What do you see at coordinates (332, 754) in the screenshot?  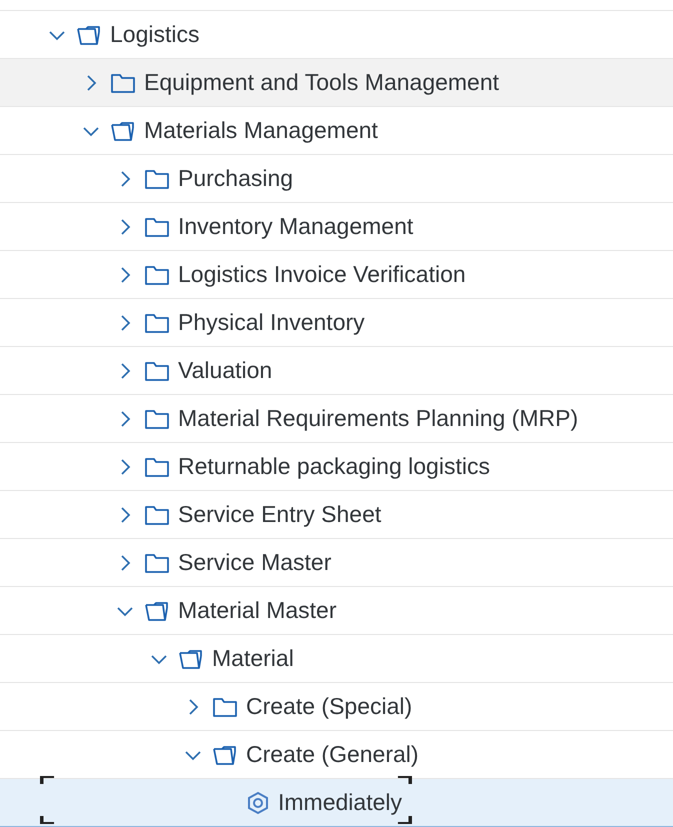 I see `node-label: Create (General)` at bounding box center [332, 754].